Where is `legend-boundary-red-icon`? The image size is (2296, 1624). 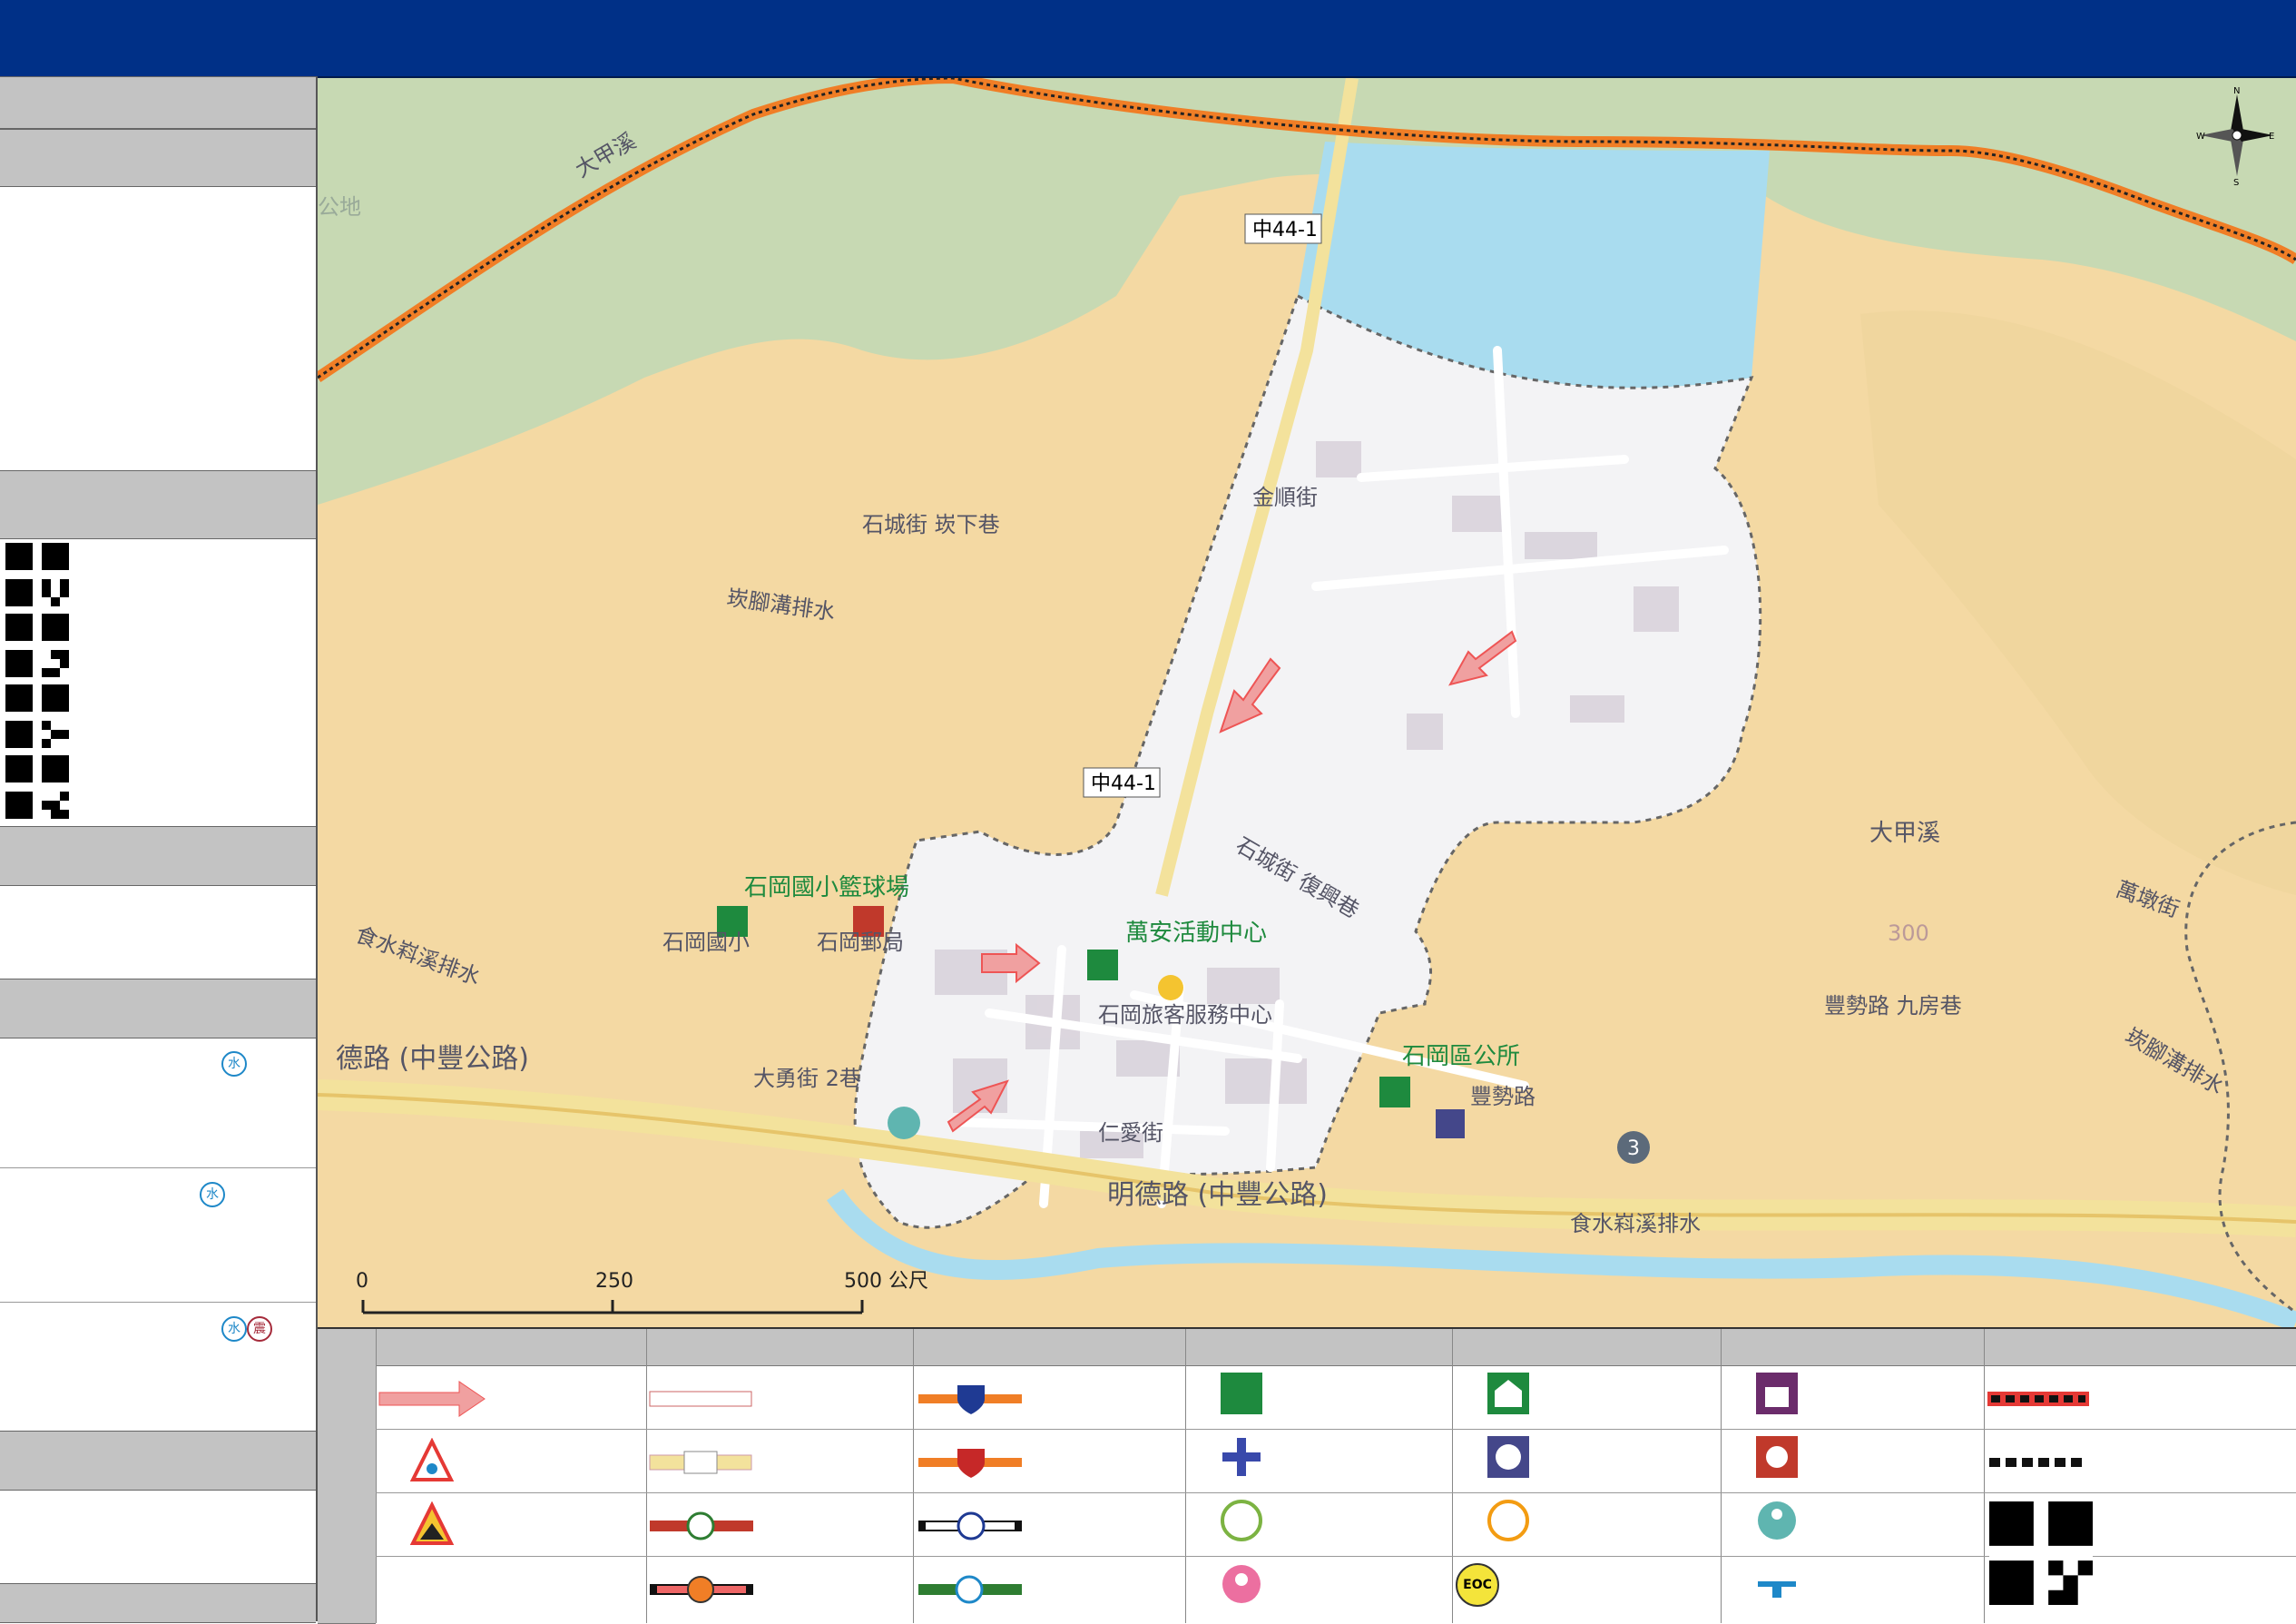
legend-boundary-red-icon is located at coordinates (2038, 1399).